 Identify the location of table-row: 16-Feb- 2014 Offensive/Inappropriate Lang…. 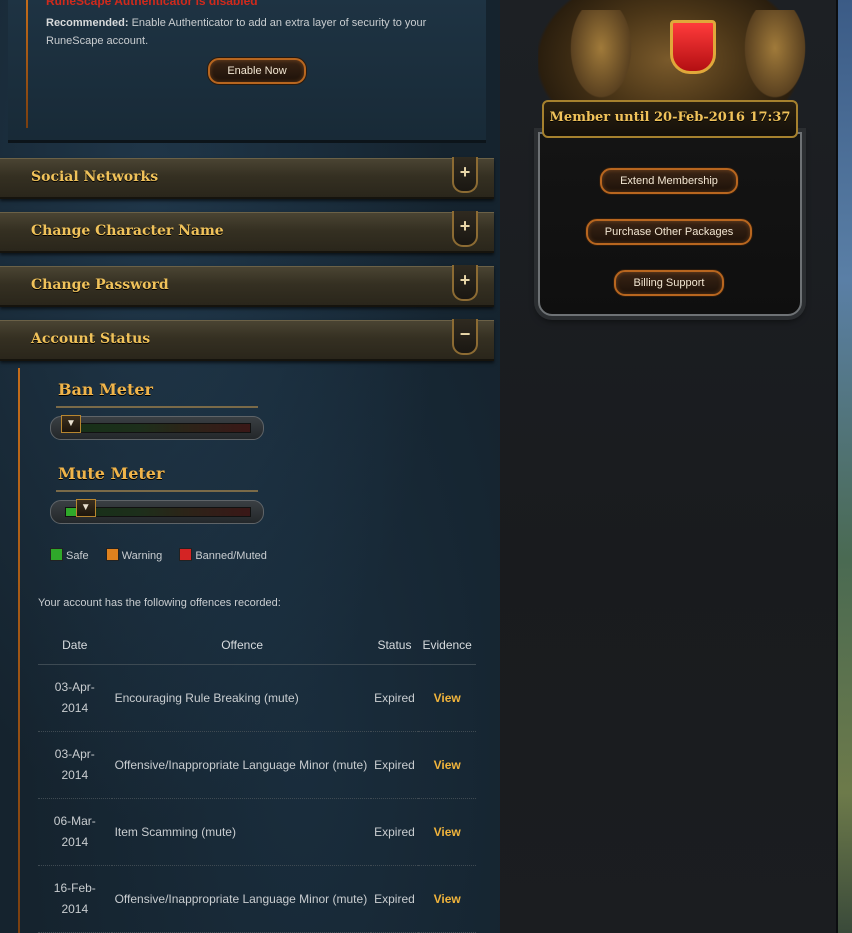
(257, 899).